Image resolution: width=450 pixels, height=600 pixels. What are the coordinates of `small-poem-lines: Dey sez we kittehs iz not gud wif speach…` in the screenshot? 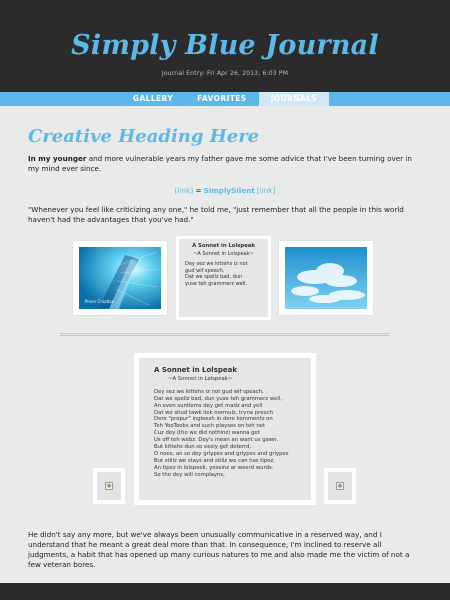 It's located at (223, 274).